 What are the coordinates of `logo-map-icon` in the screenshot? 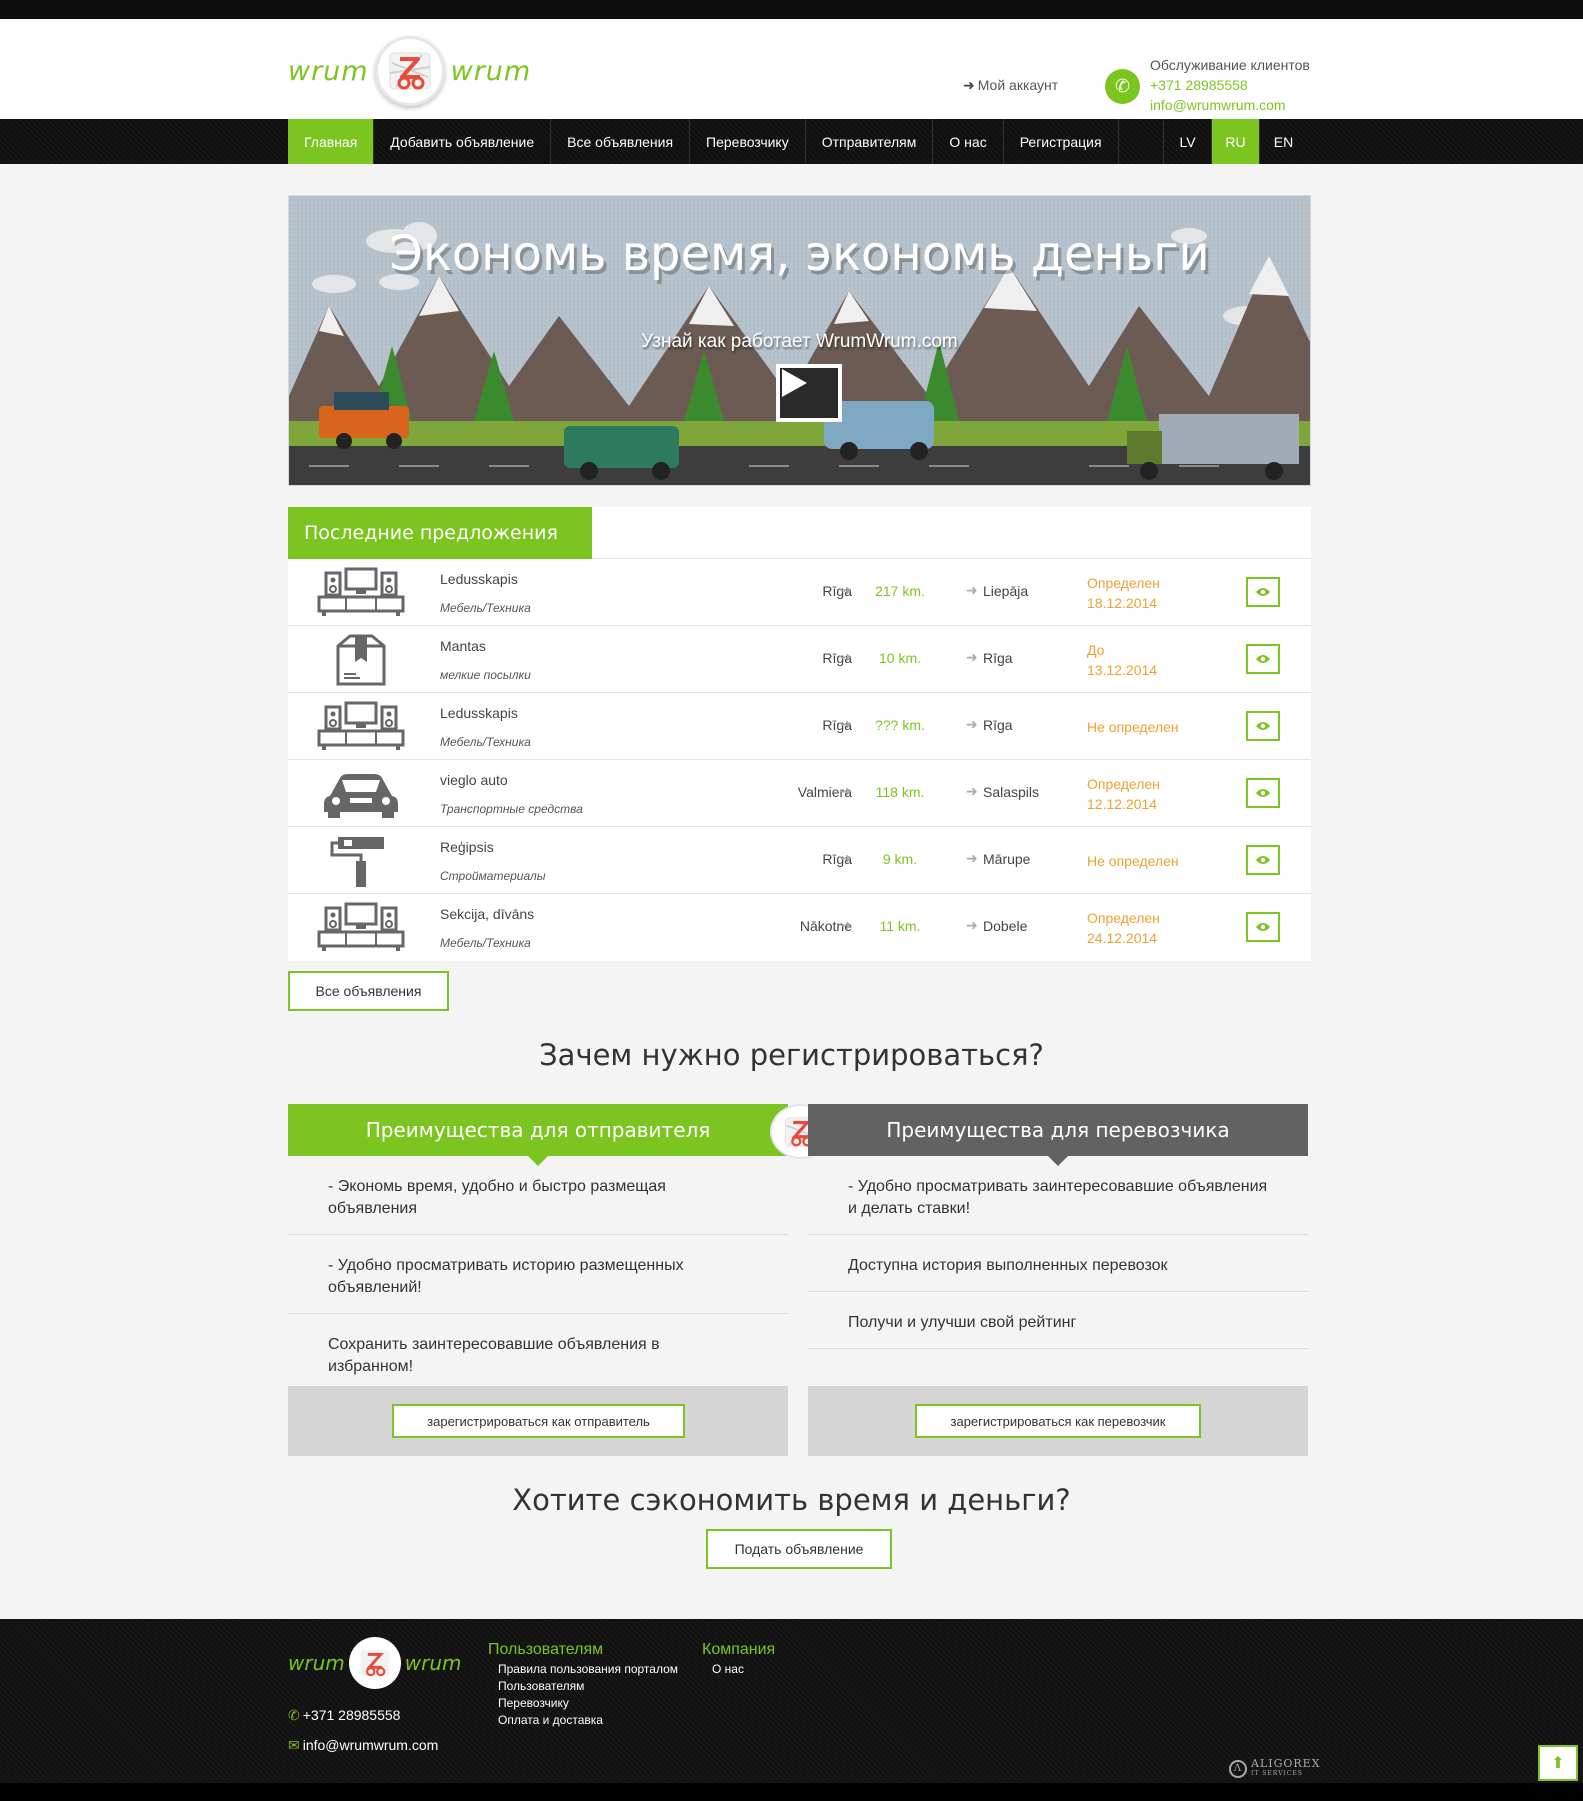 It's located at (374, 1663).